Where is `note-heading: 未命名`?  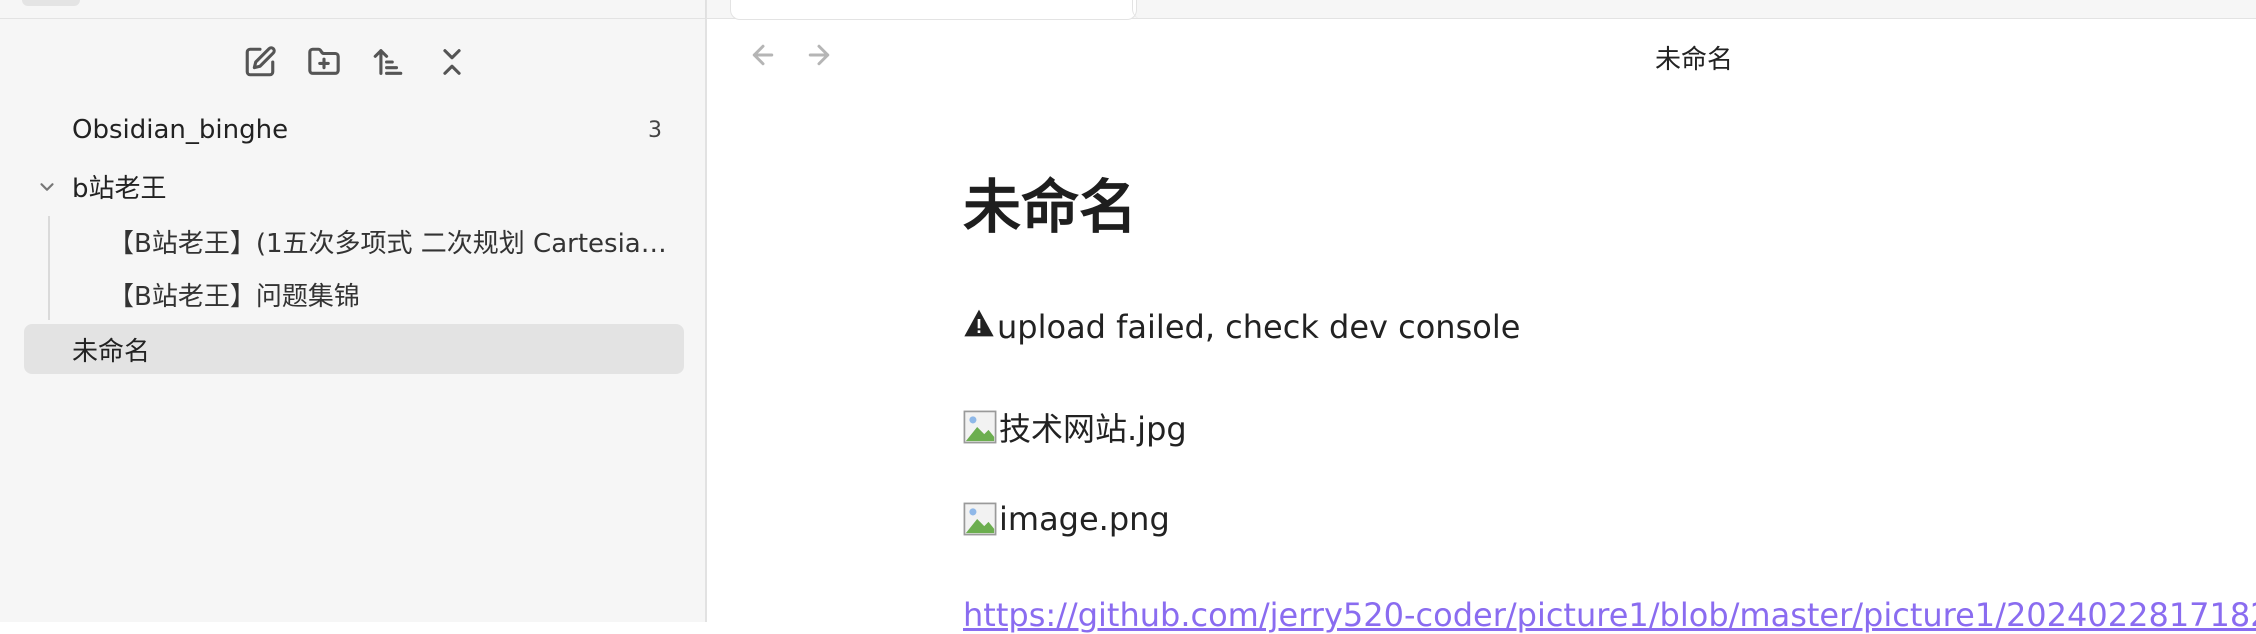
note-heading: 未命名 is located at coordinates (1050, 207).